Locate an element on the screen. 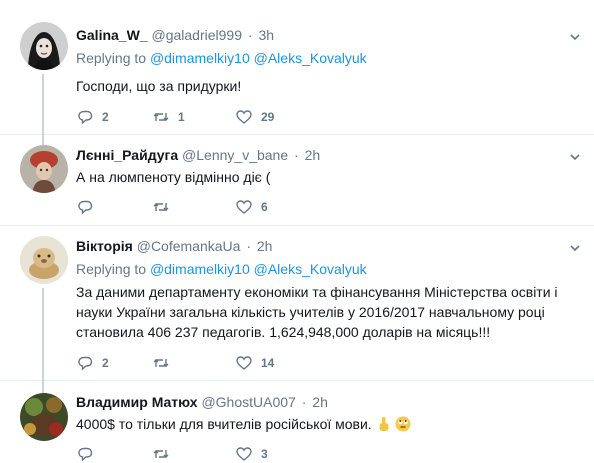 This screenshot has width=594, height=463. tweet-header: Galina_W_ @galadriel999 · 3h is located at coordinates (175, 35).